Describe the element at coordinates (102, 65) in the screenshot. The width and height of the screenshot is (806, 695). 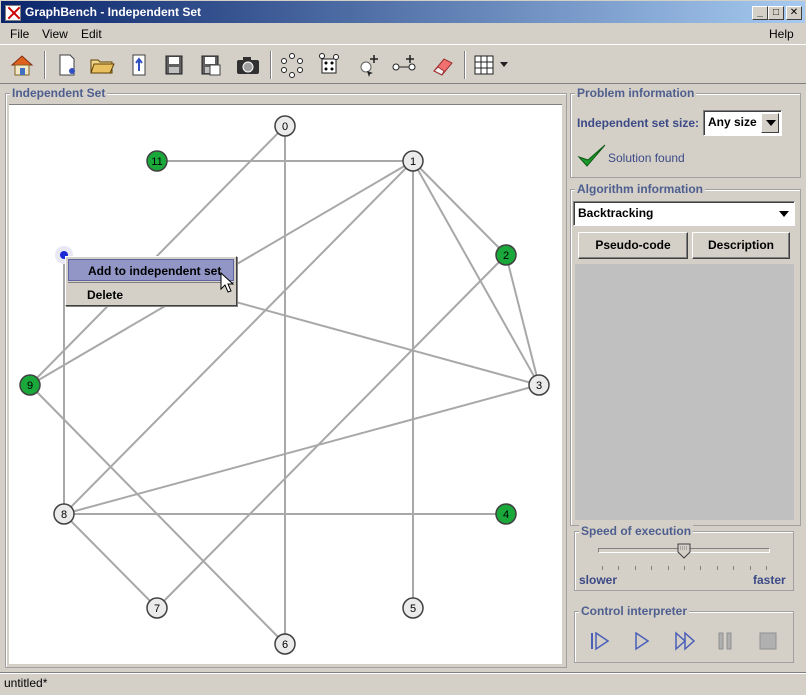
I see `open-folder-icon` at that location.